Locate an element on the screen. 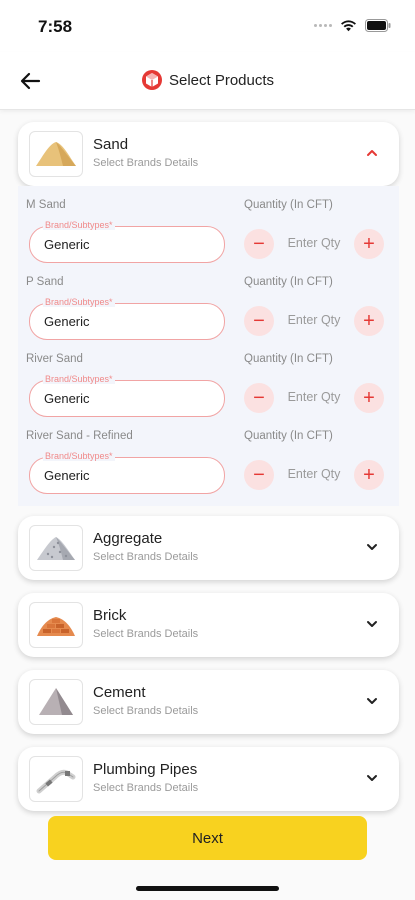 This screenshot has height=900, width=415. product-card-sand: Sand Select Brands Details is located at coordinates (208, 154).